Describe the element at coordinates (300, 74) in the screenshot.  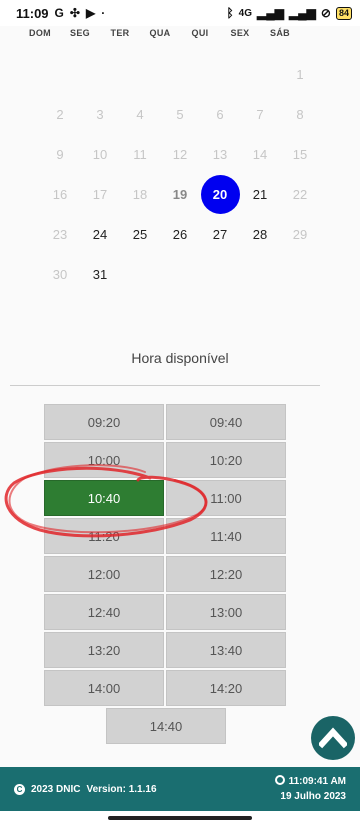
I see `calendar-day-1: 1` at that location.